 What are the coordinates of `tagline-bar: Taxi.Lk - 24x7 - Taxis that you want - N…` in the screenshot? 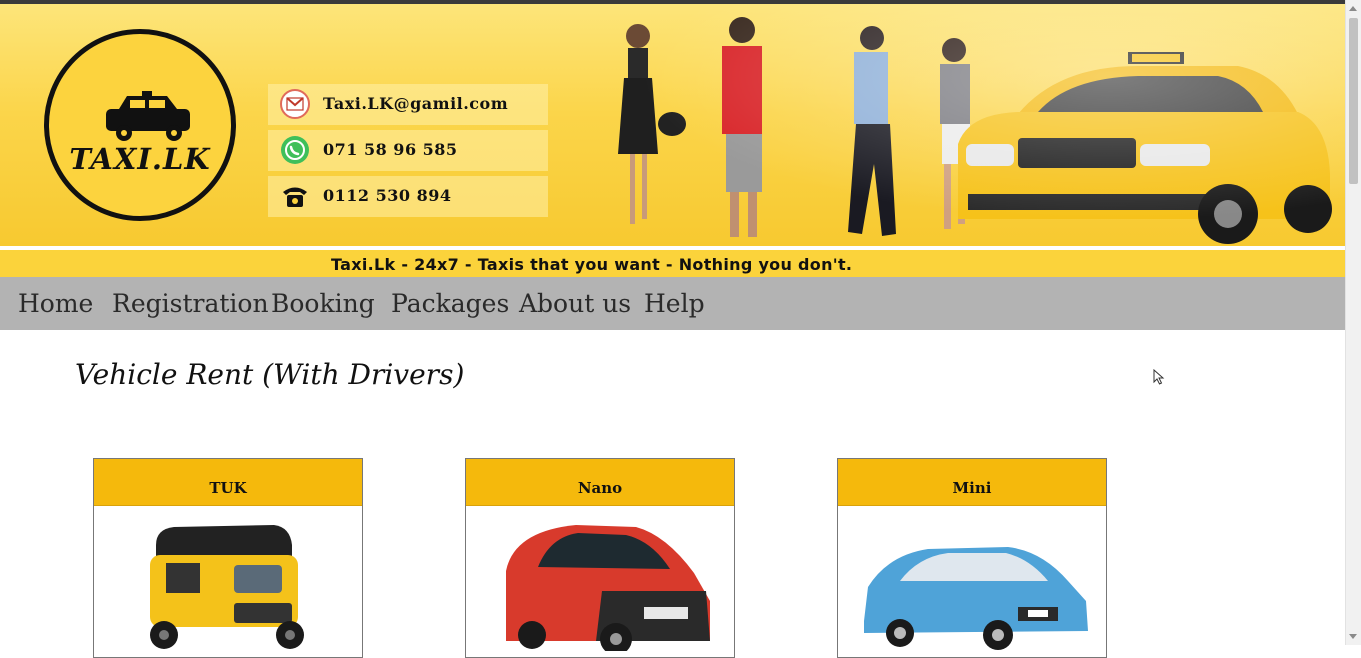 It's located at (673, 261).